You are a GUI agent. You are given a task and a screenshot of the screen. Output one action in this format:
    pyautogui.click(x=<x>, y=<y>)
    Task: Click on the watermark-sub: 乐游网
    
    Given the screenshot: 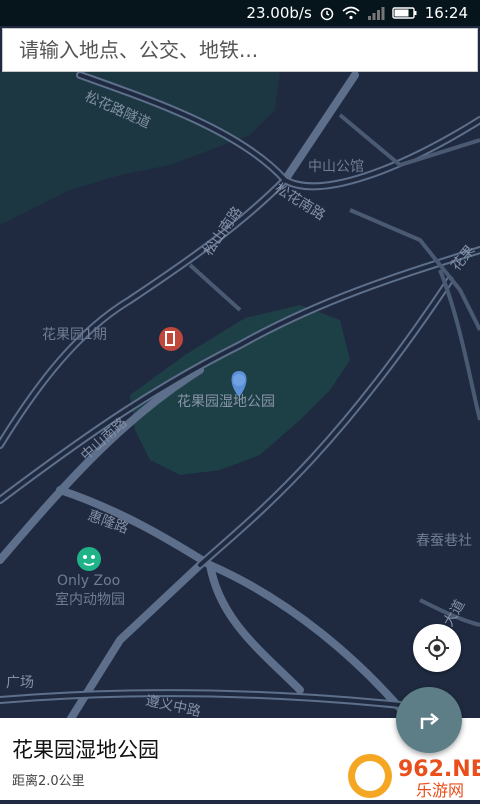 What is the action you would take?
    pyautogui.click(x=440, y=790)
    